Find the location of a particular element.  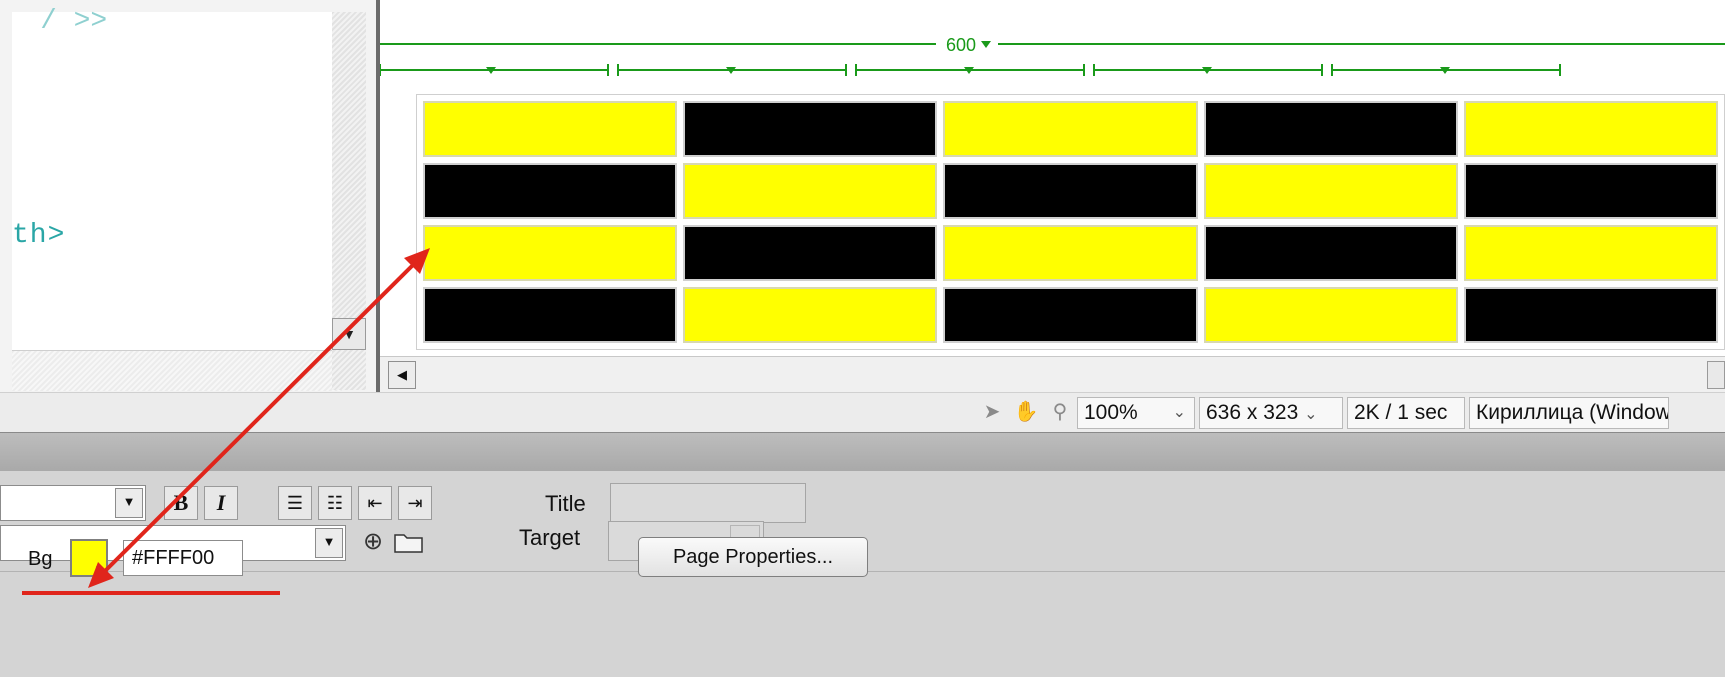

zoom-value: 100% is located at coordinates (1111, 412).